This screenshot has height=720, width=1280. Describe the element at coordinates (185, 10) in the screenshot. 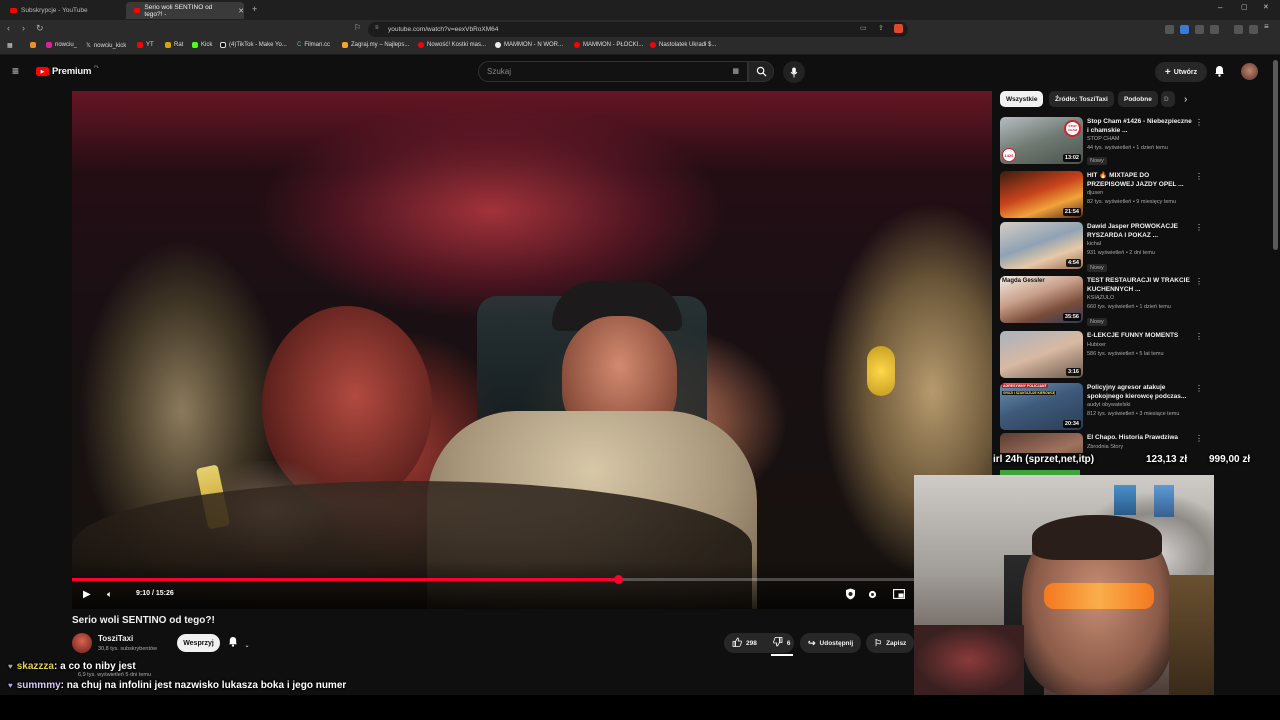

I see `browser-tab-video: Serio woli SENTINO od tego?! - ✕` at that location.